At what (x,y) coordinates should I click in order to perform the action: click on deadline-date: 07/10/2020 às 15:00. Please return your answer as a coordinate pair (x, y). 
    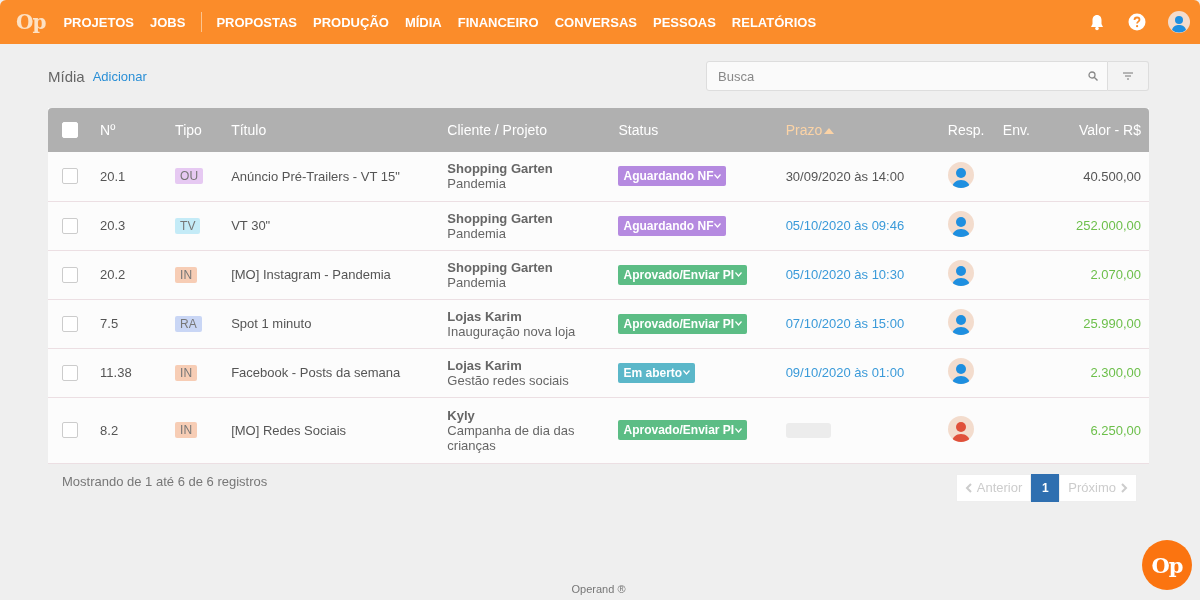
    Looking at the image, I should click on (845, 323).